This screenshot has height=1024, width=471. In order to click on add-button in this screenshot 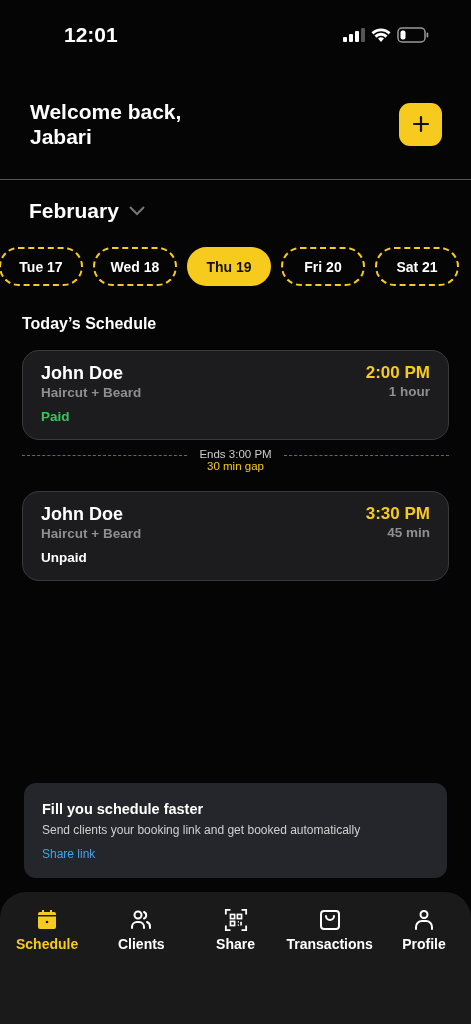, I will do `click(420, 124)`.